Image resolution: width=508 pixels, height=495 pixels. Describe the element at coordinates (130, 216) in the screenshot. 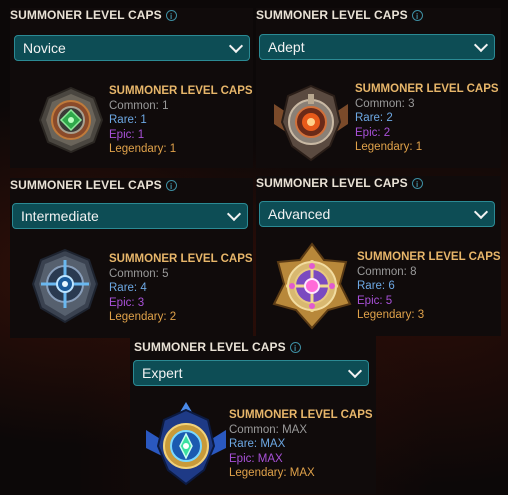

I see `tier-select: Intermediate` at that location.